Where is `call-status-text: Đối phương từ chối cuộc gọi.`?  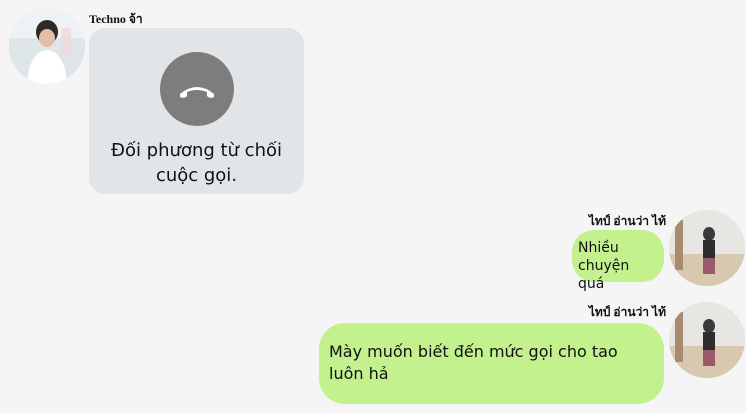 call-status-text: Đối phương từ chối cuộc gọi. is located at coordinates (196, 163).